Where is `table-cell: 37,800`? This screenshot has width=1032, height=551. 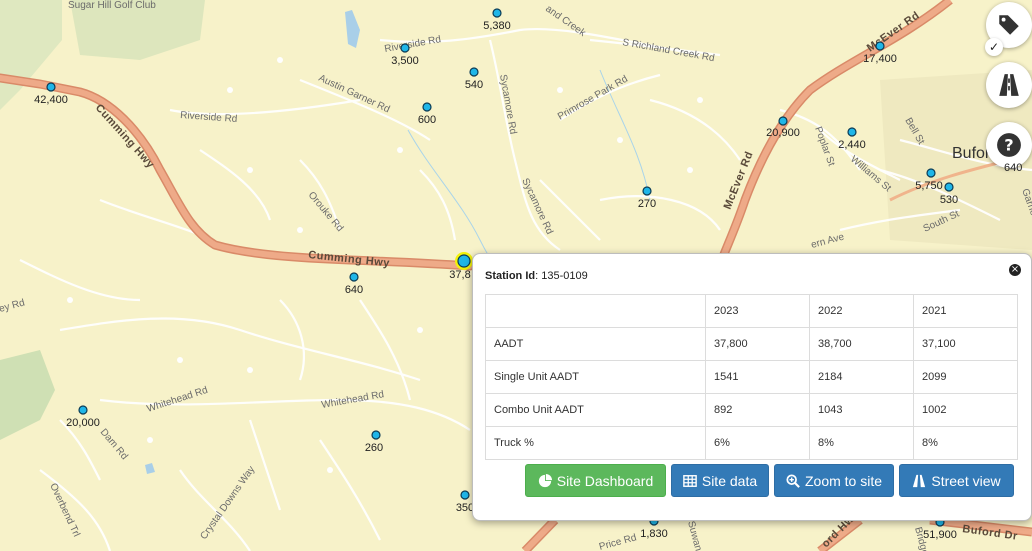 table-cell: 37,800 is located at coordinates (757, 344).